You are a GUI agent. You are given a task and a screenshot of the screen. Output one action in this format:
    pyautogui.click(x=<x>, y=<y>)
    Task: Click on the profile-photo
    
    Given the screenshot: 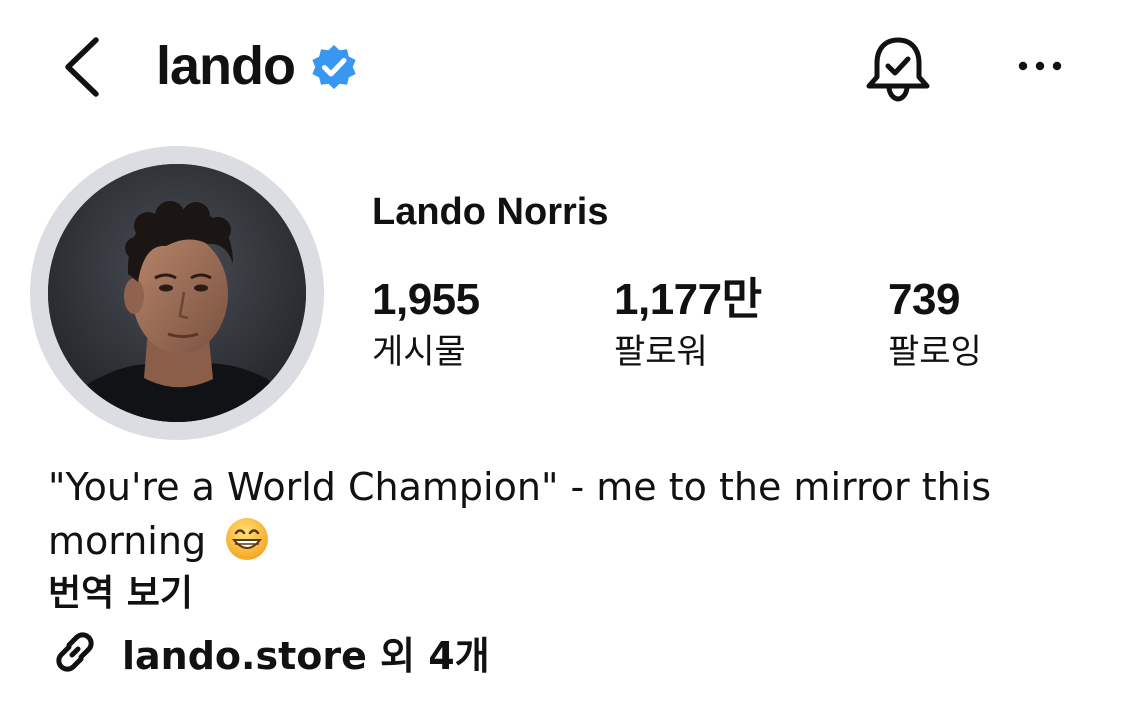 What is the action you would take?
    pyautogui.click(x=177, y=293)
    